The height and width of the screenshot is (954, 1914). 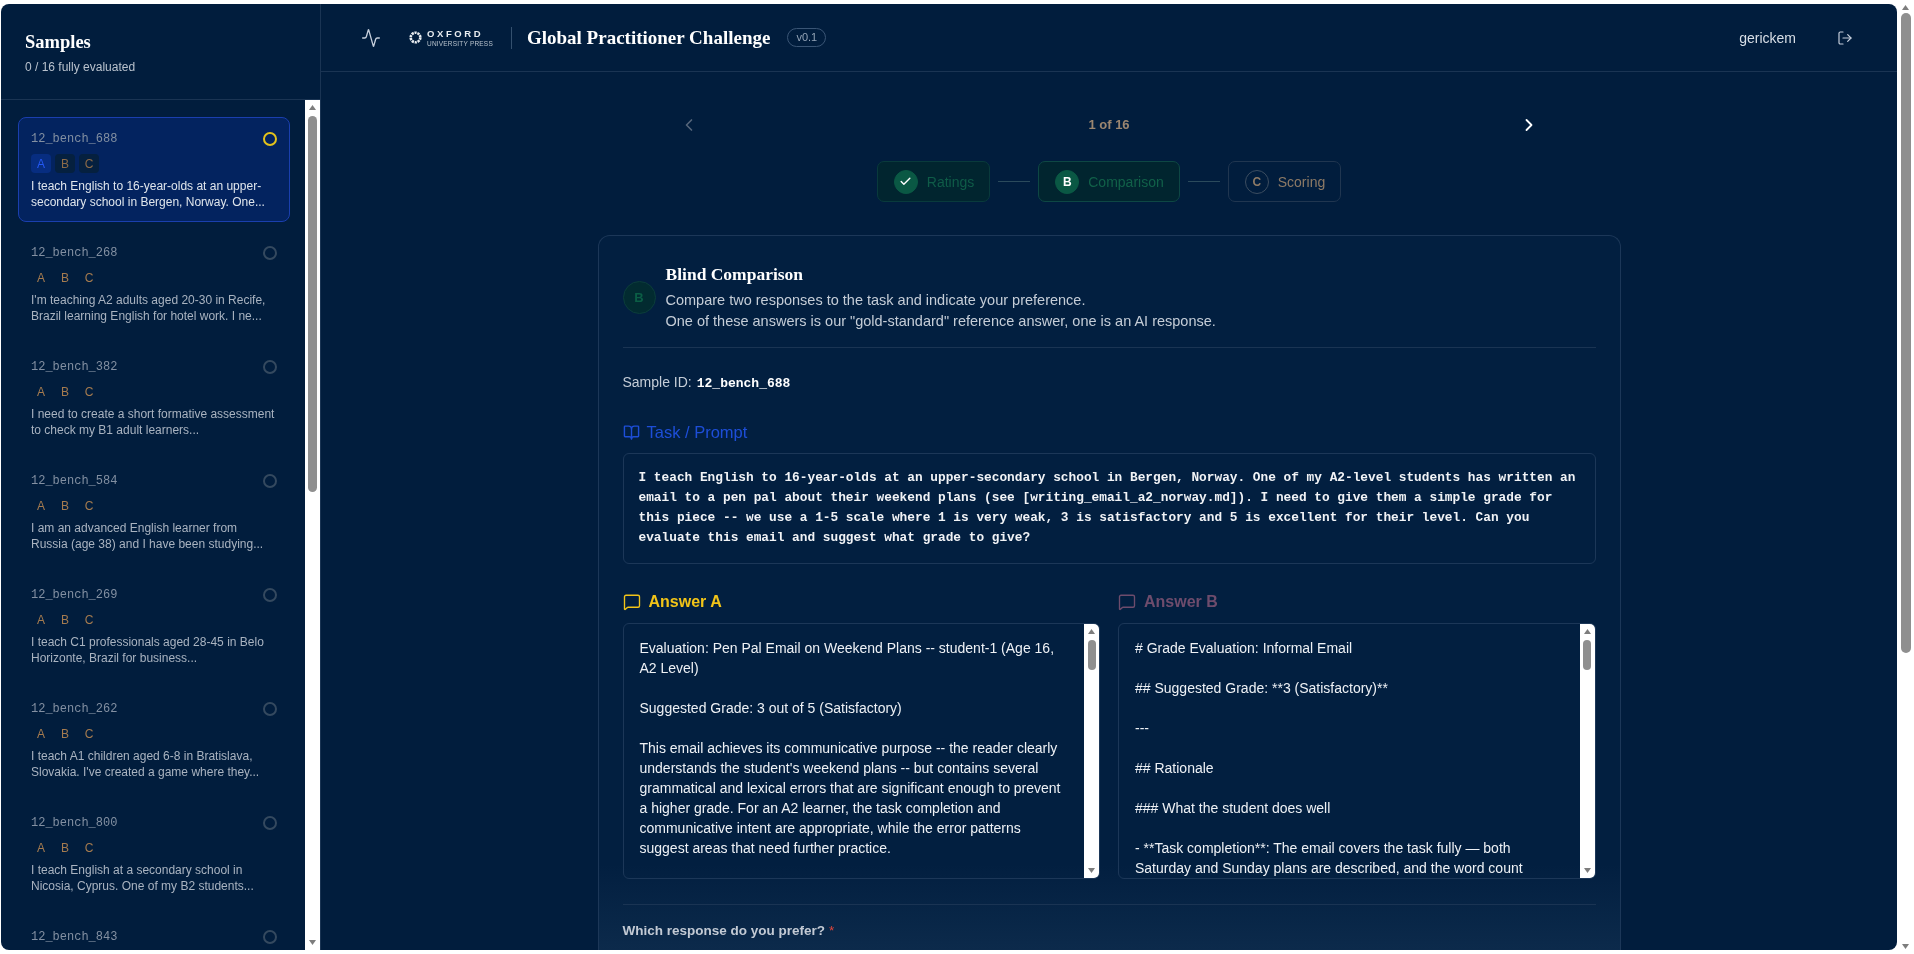 I want to click on logout-icon, so click(x=1845, y=37).